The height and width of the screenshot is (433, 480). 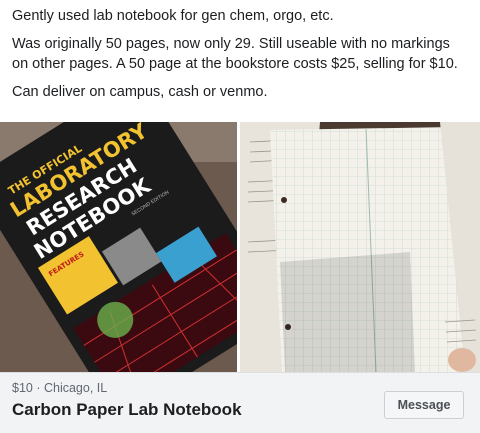 I want to click on listing-price: $10, so click(x=22, y=388).